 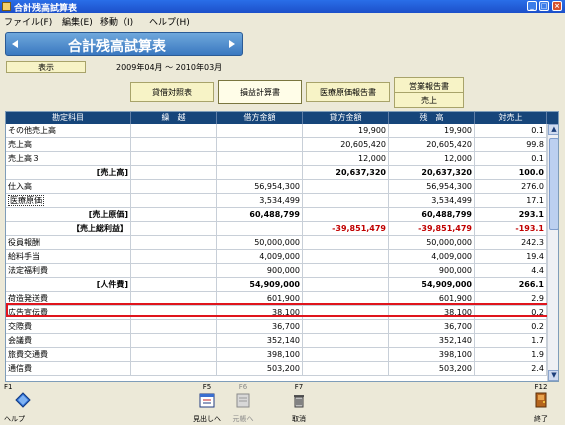 What do you see at coordinates (116, 21) in the screenshot?
I see `menu-move: 移動（I)` at bounding box center [116, 21].